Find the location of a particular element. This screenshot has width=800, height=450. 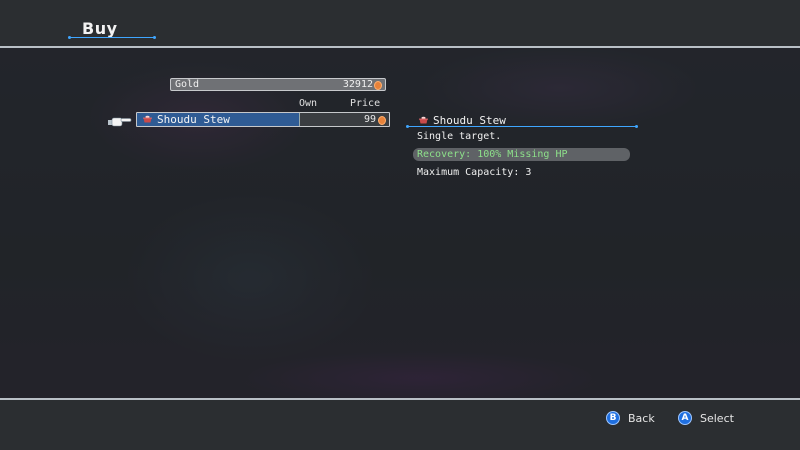

back-label: Back is located at coordinates (641, 418).